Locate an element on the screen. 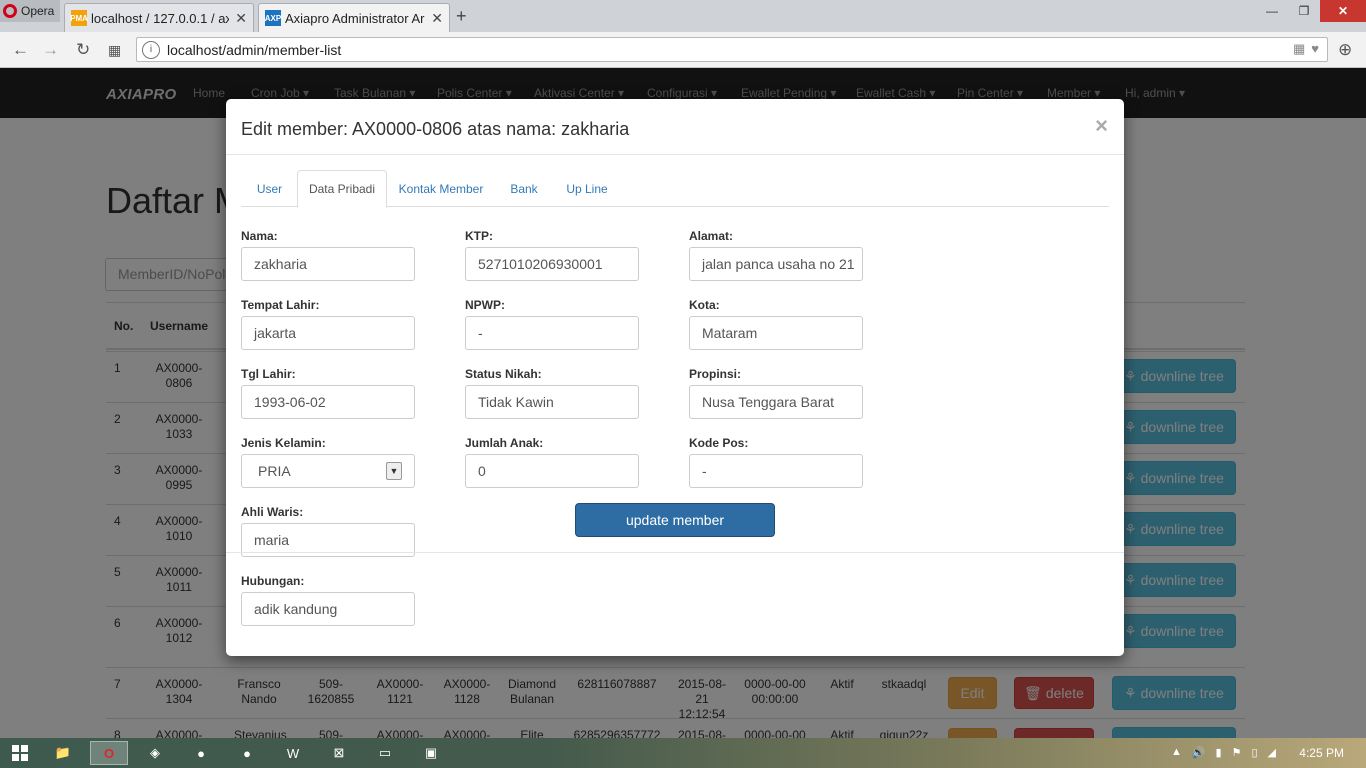 Image resolution: width=1366 pixels, height=768 pixels. alamat-input: jalan panca usaha no 21 is located at coordinates (776, 264).